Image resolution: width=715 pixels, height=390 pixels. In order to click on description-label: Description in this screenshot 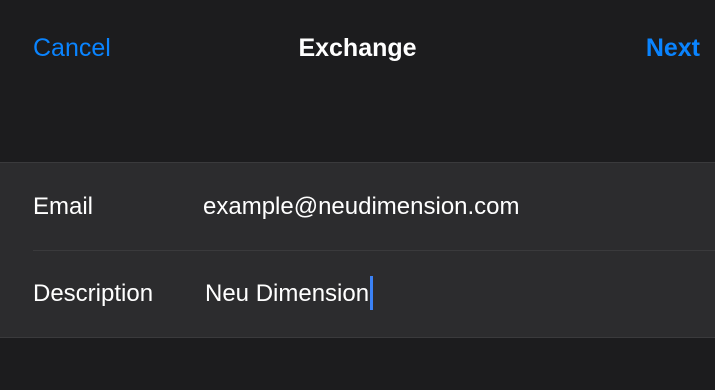, I will do `click(93, 293)`.